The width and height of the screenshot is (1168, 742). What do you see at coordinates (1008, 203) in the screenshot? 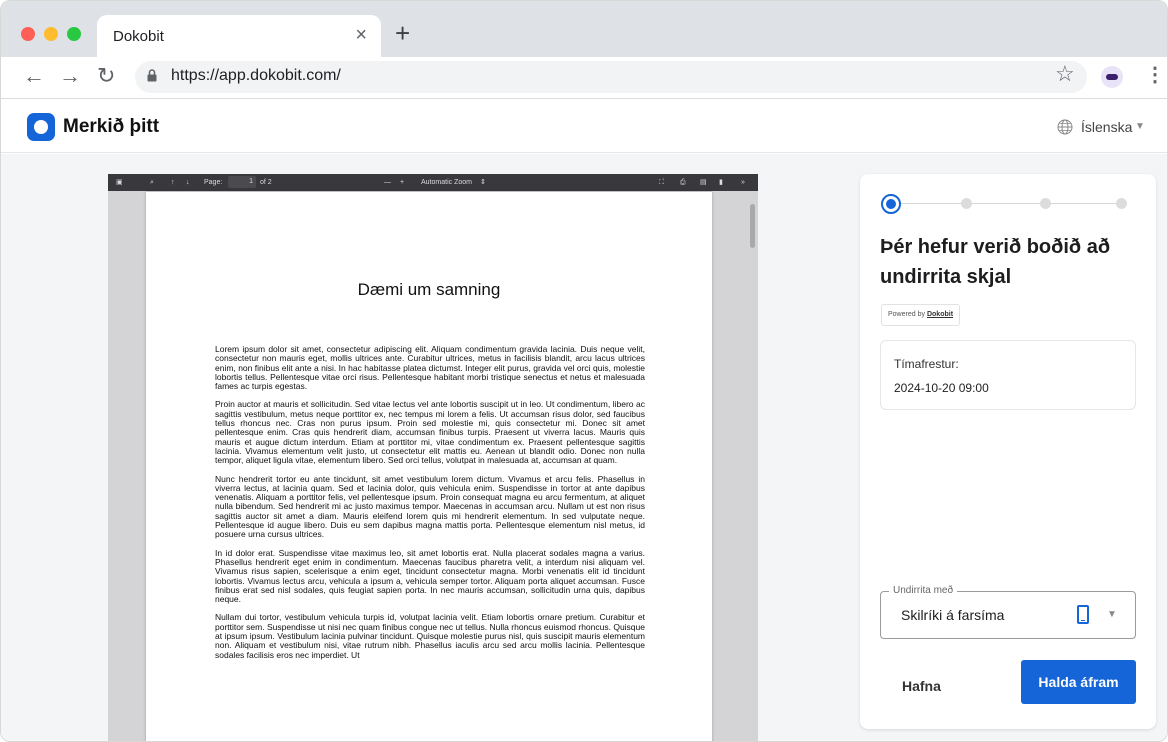
I see `progress-line` at bounding box center [1008, 203].